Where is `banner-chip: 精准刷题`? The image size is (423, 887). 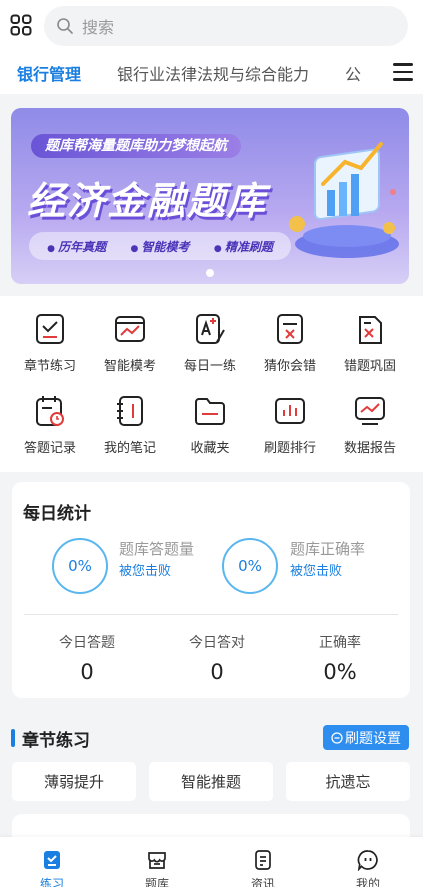
banner-chip: 精准刷题 is located at coordinates (243, 246).